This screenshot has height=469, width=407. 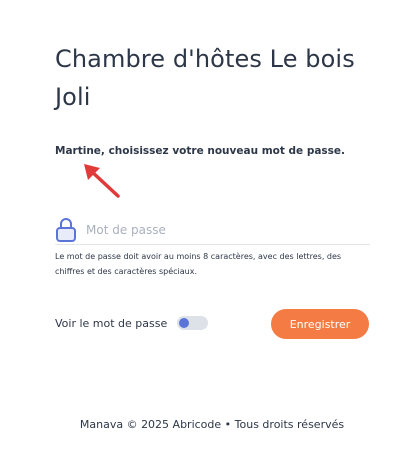 What do you see at coordinates (193, 323) in the screenshot?
I see `show-password-toggle` at bounding box center [193, 323].